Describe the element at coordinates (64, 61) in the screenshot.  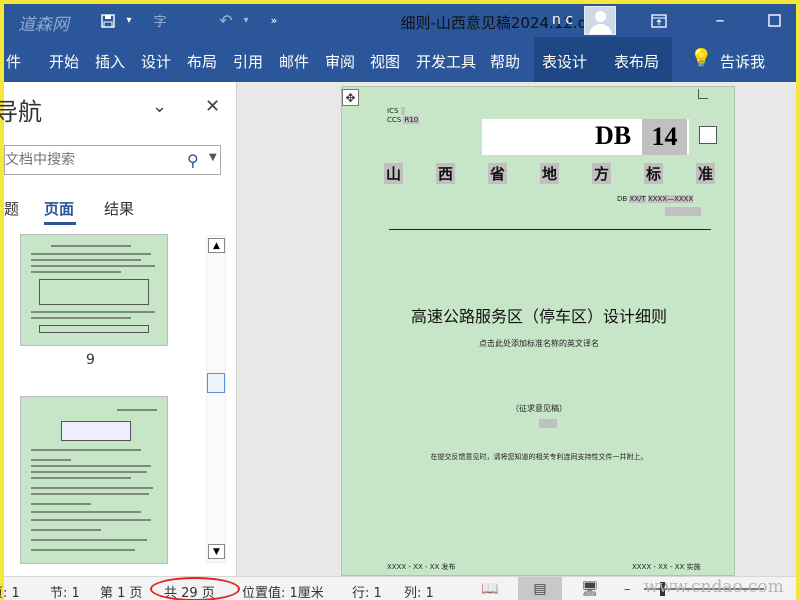
I see `tab-home: 开始` at that location.